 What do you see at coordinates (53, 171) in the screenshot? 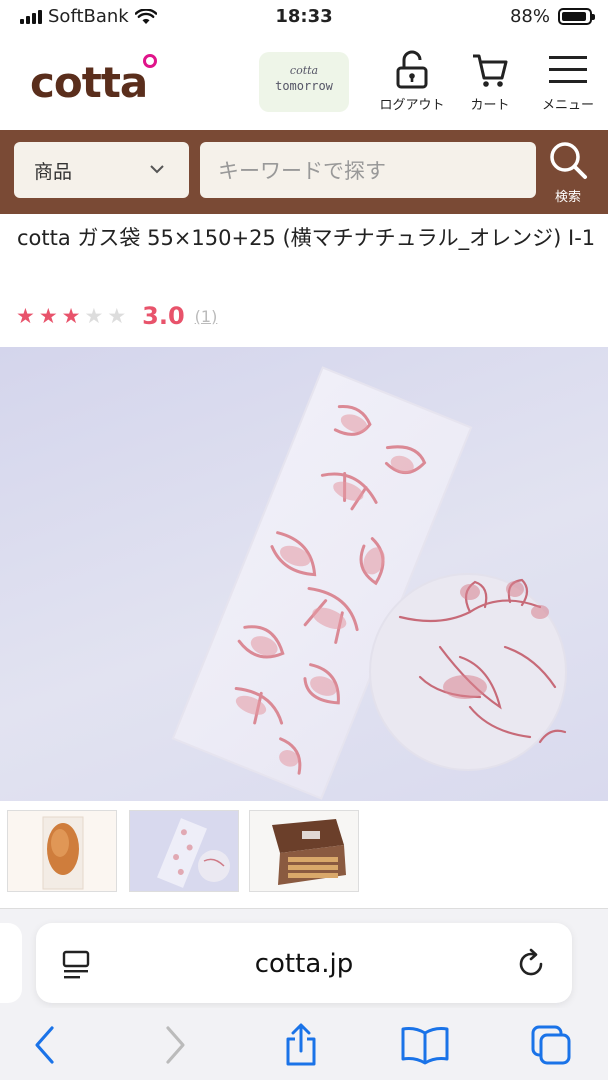
I see `category-value: 商品` at bounding box center [53, 171].